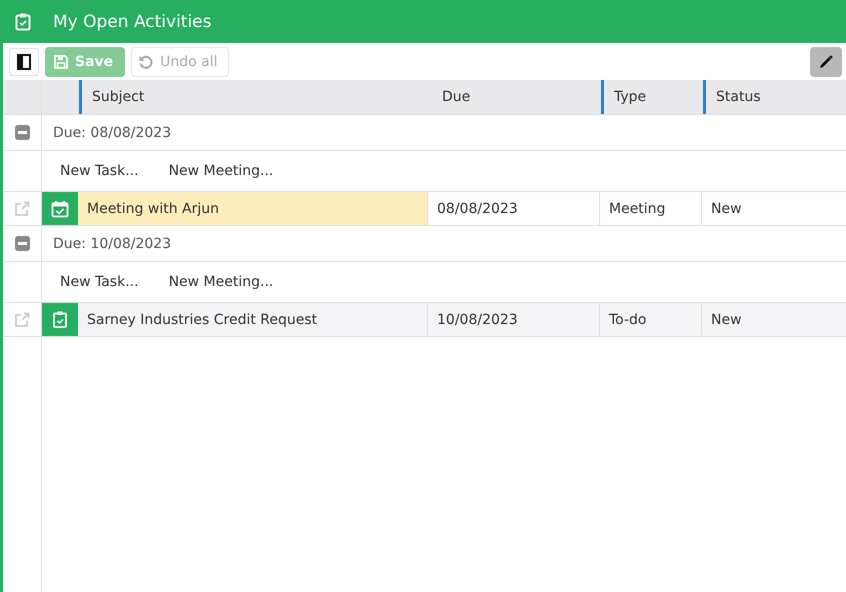 The width and height of the screenshot is (846, 592). I want to click on column-header: Due, so click(515, 97).